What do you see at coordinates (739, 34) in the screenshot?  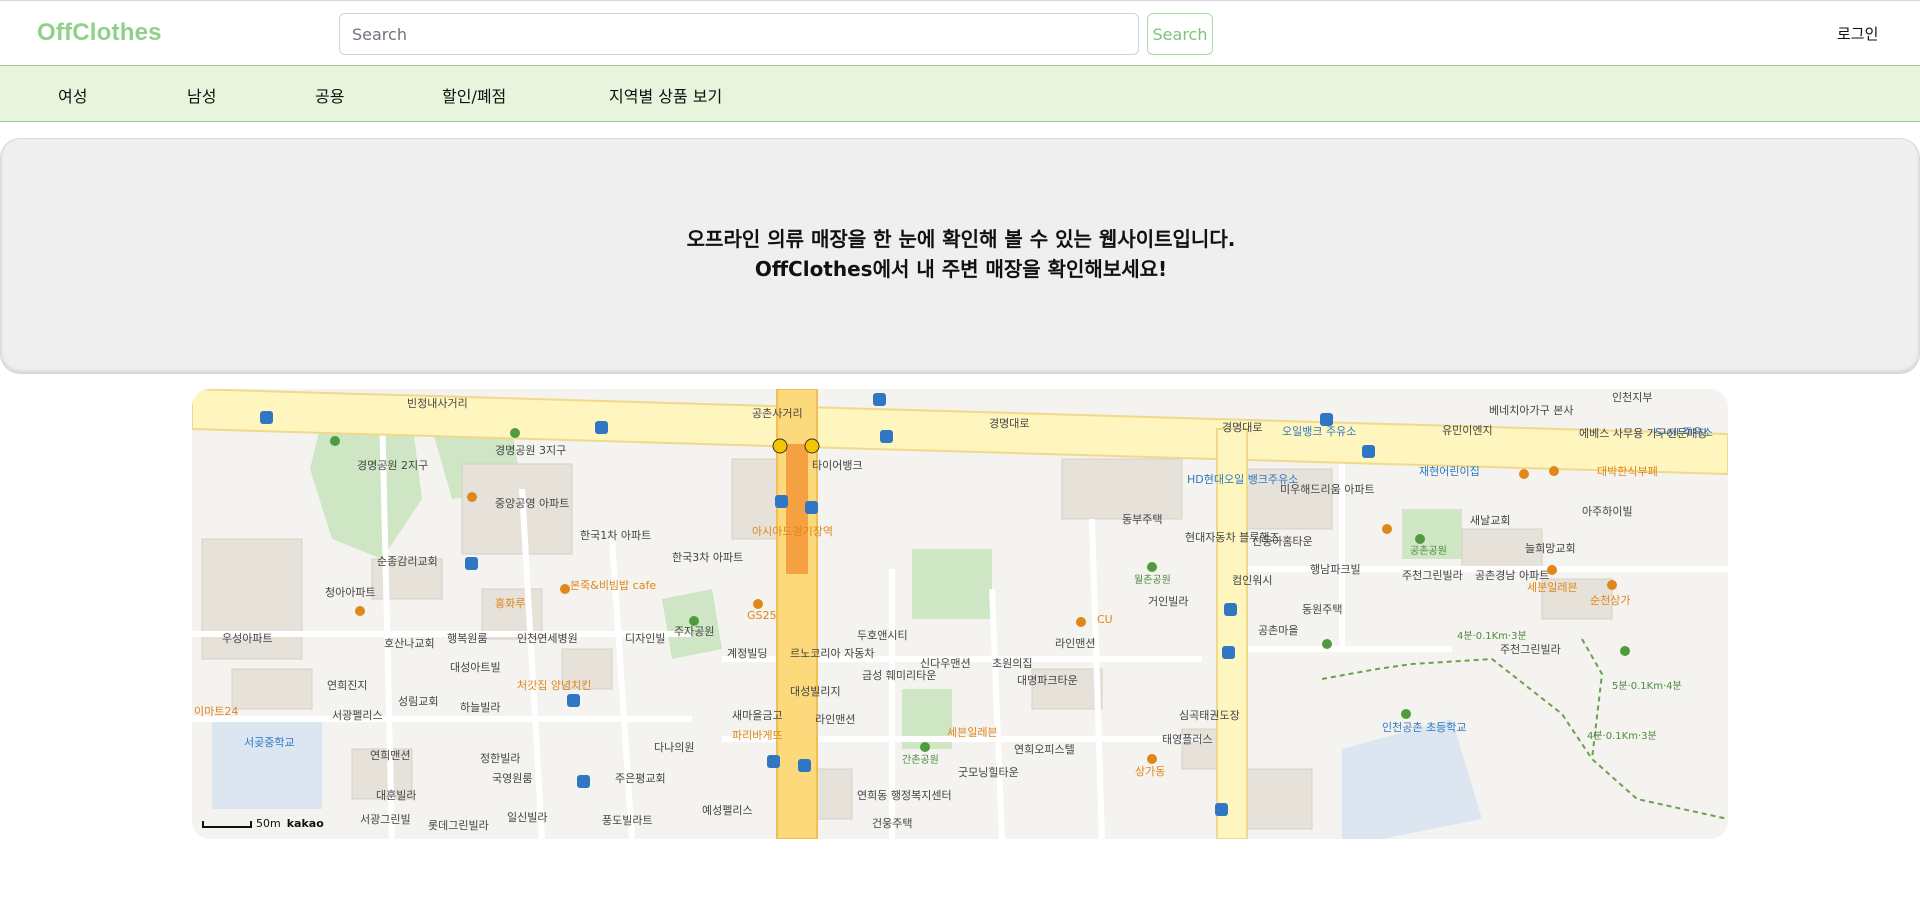 I see `search-input` at bounding box center [739, 34].